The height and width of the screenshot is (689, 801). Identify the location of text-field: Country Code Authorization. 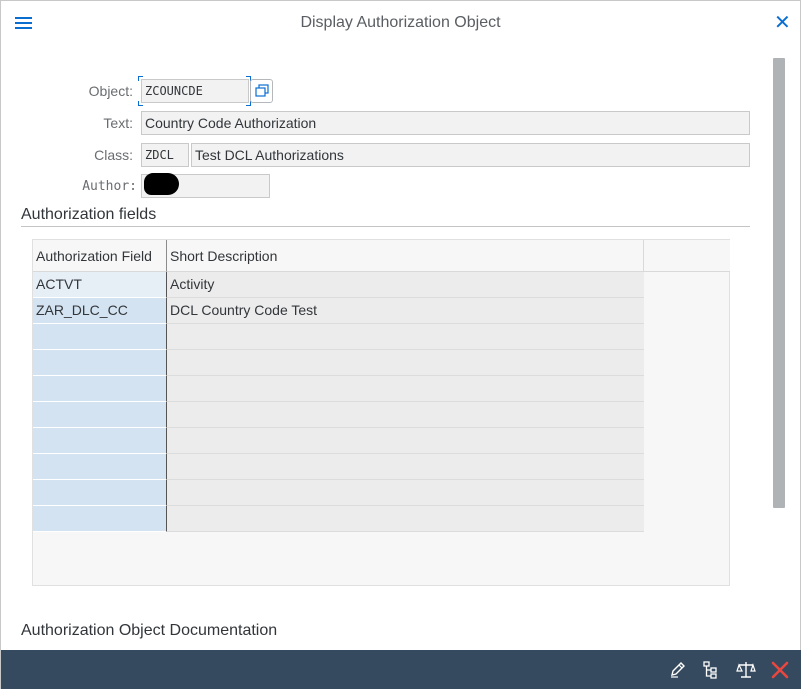
(445, 123).